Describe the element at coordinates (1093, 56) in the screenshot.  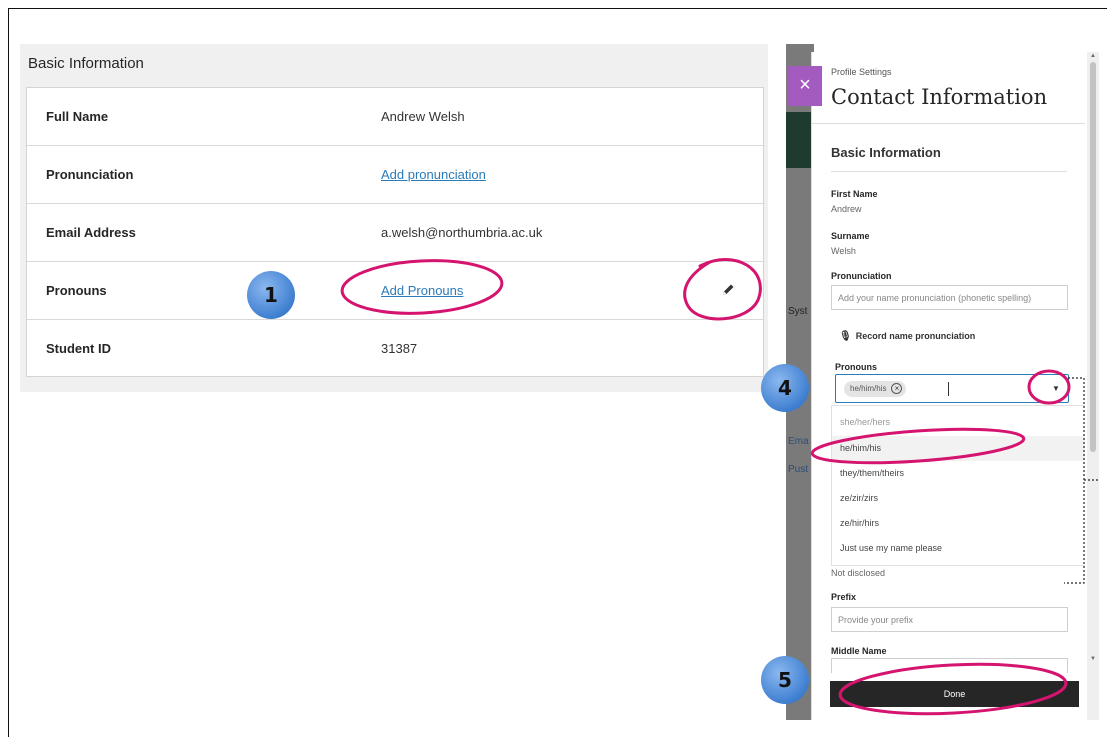
I see `scroll-up-icon: ▲` at that location.